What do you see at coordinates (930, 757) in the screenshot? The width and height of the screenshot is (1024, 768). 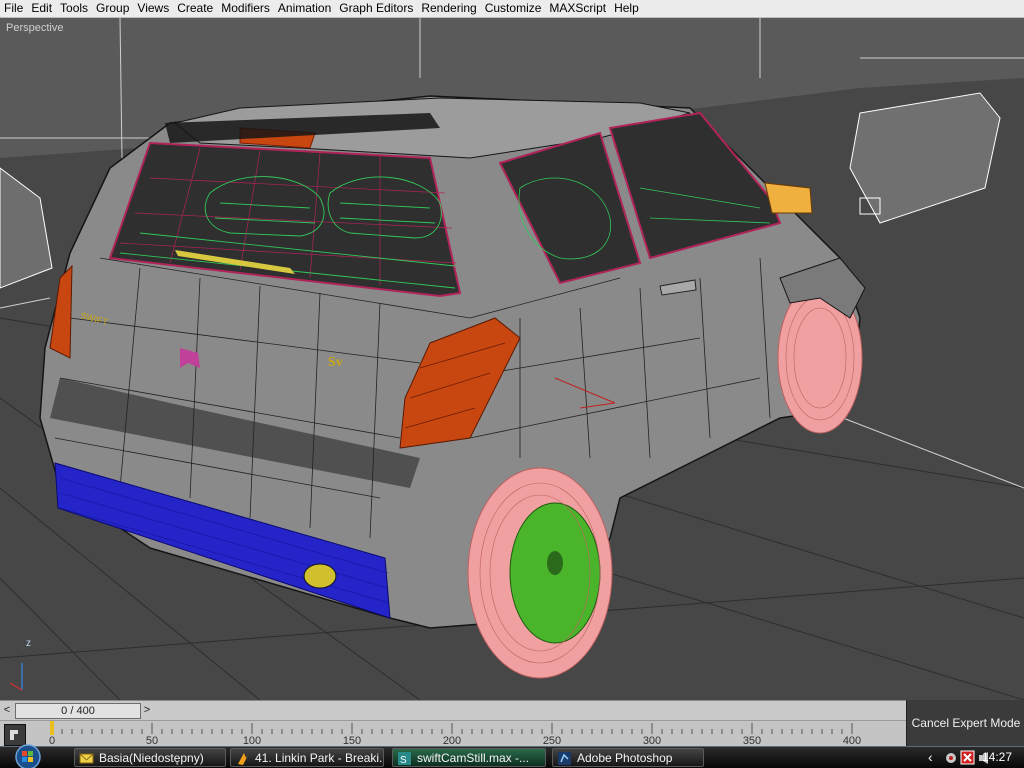 I see `tray-expand-icon: ‹` at bounding box center [930, 757].